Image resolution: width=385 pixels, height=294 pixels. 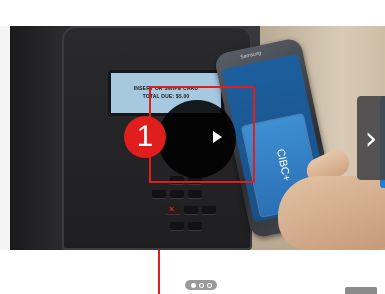 What do you see at coordinates (192, 13) in the screenshot?
I see `card-top-area` at bounding box center [192, 13].